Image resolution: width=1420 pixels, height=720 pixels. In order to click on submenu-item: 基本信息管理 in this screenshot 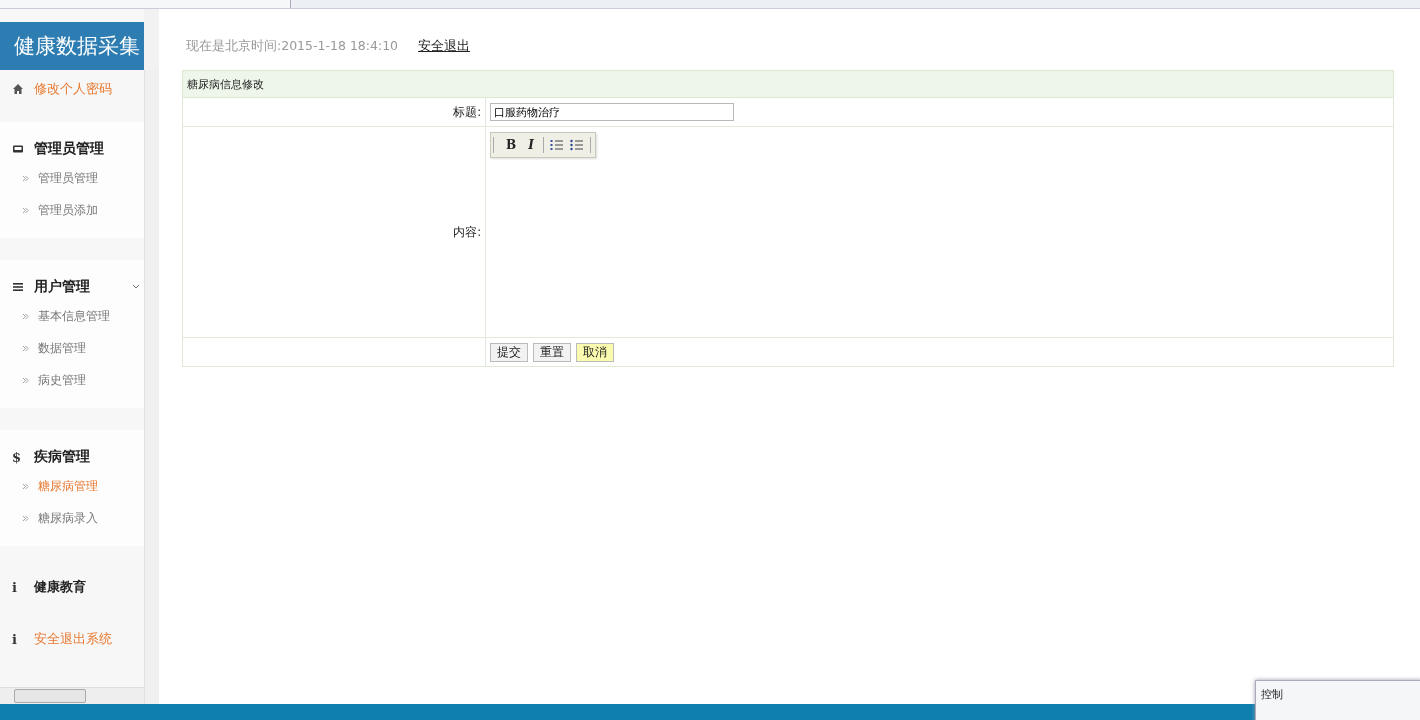, I will do `click(74, 316)`.